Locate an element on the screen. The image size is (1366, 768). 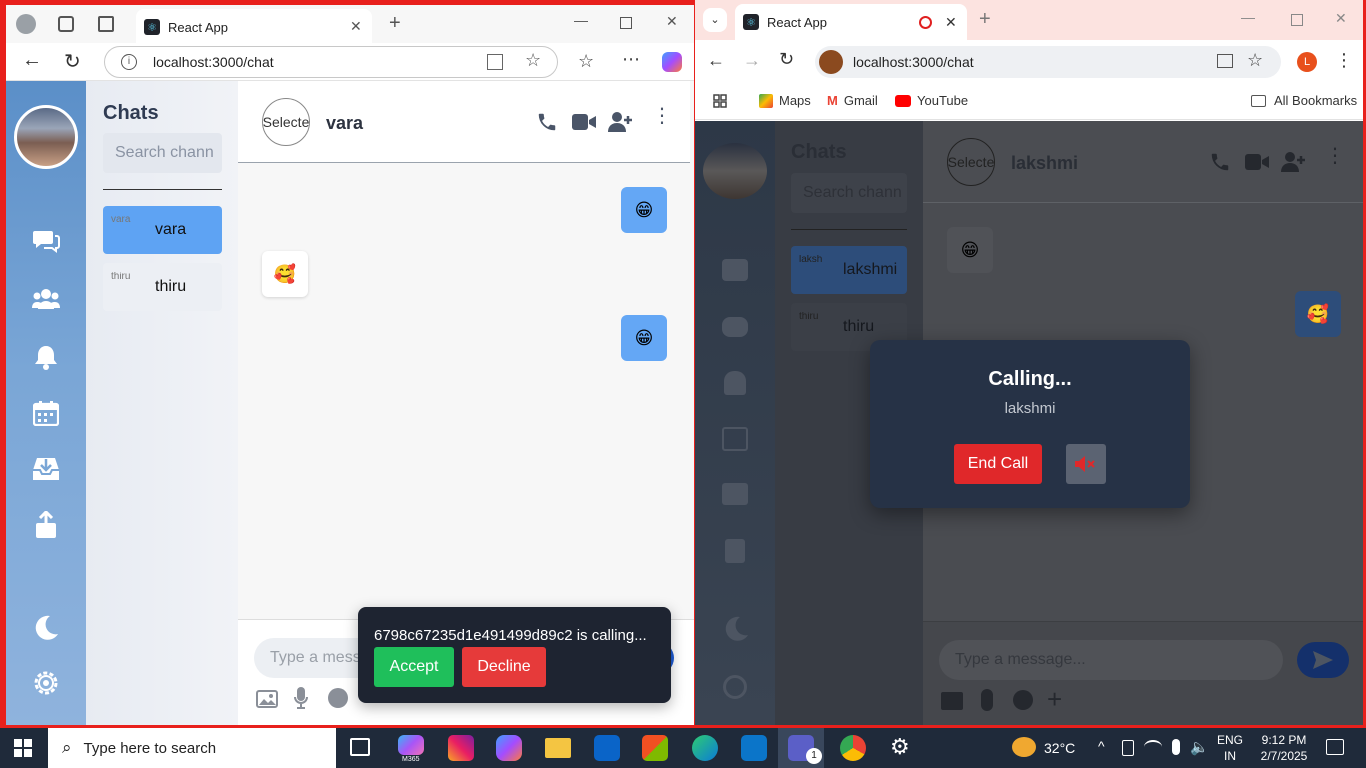
user-avatar is located at coordinates (46, 137).